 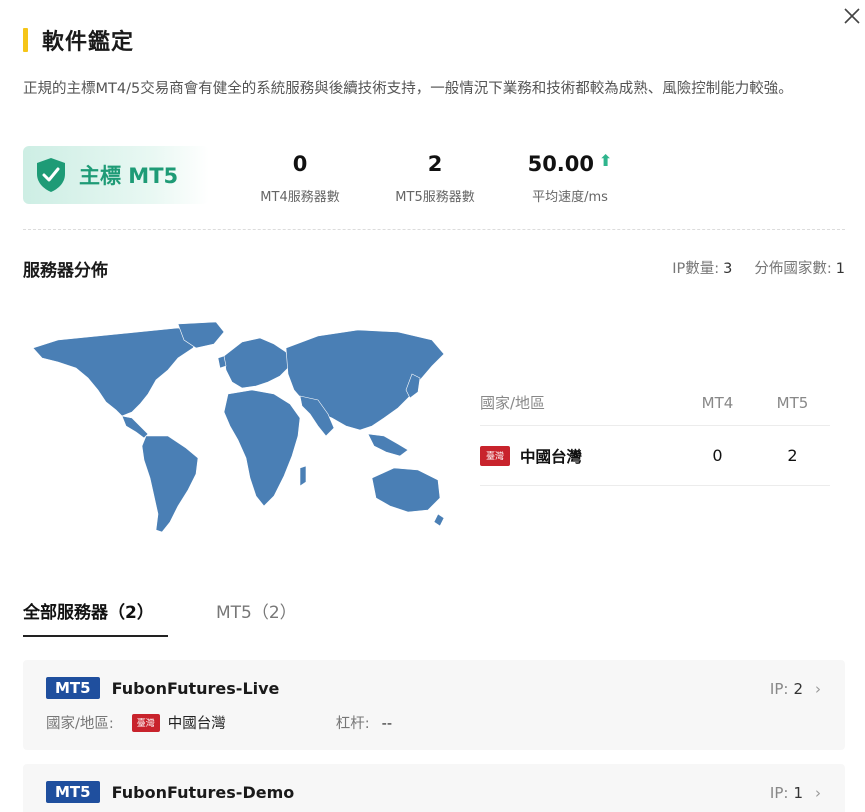 What do you see at coordinates (170, 484) in the screenshot?
I see `map-south-america` at bounding box center [170, 484].